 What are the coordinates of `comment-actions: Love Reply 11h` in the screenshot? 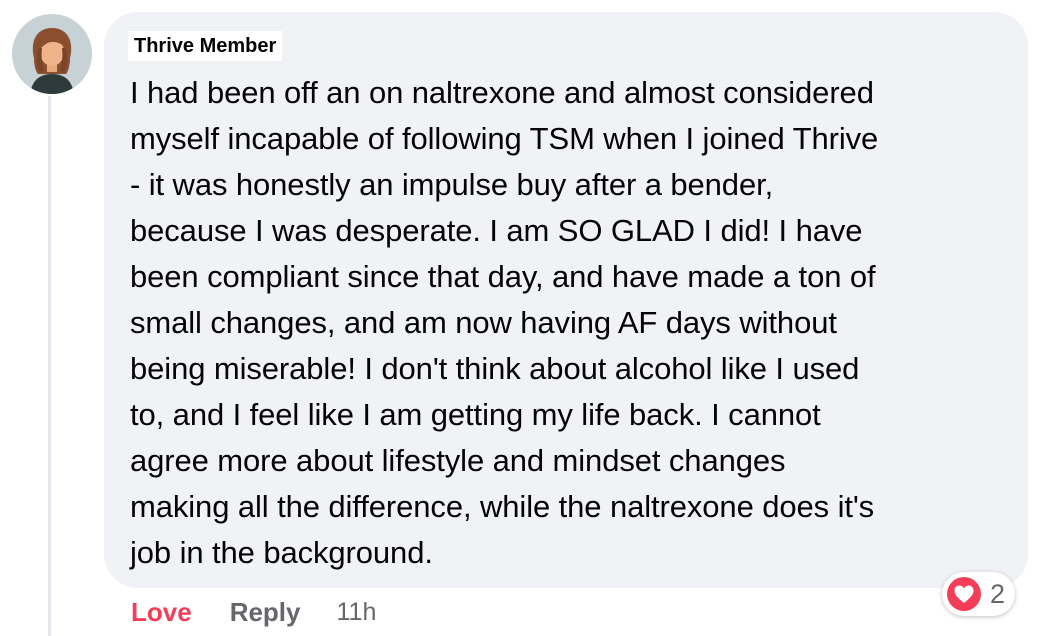 It's located at (253, 612).